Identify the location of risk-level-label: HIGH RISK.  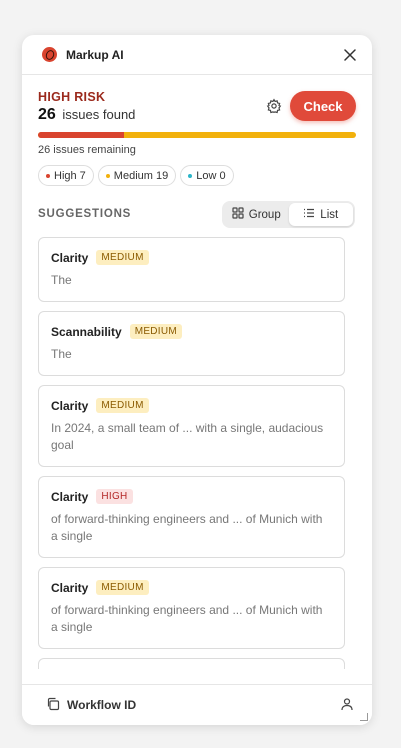
(72, 97).